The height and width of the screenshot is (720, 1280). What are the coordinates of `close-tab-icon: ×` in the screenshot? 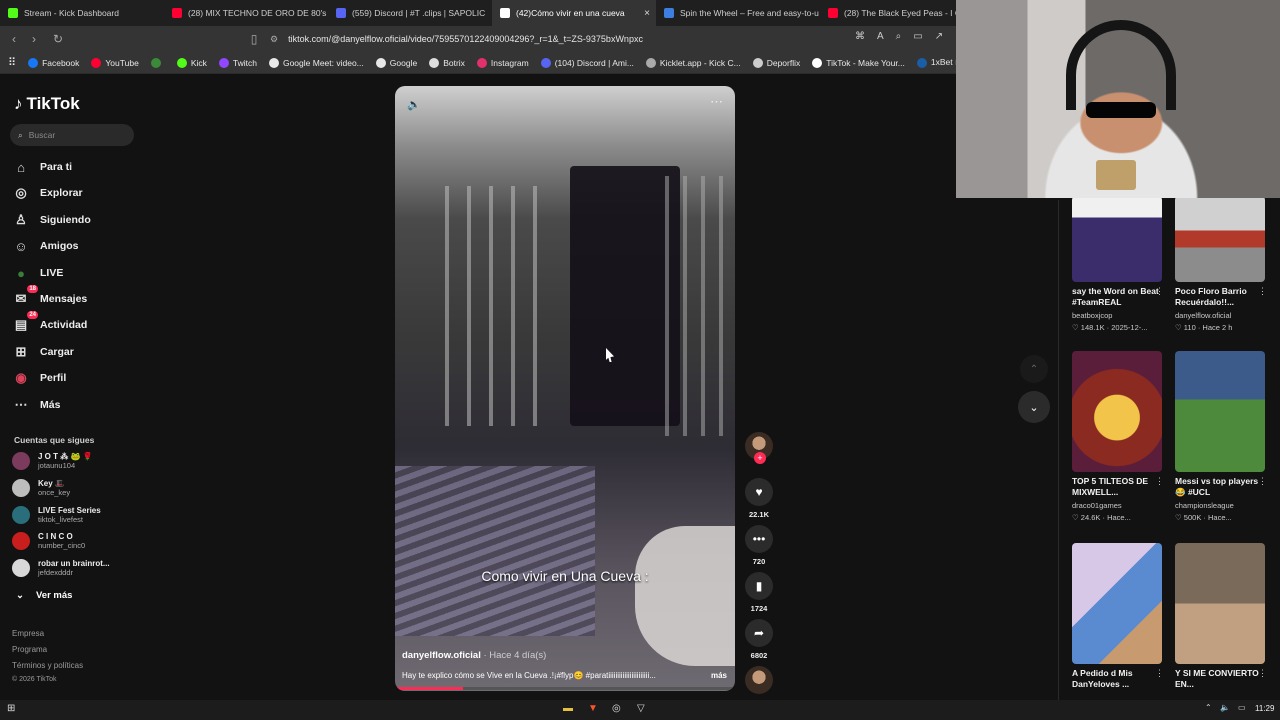 It's located at (647, 13).